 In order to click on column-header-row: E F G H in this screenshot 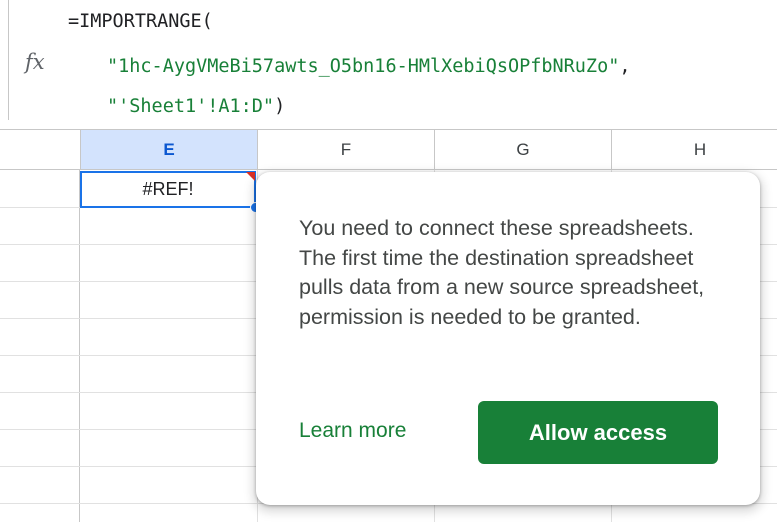, I will do `click(388, 149)`.